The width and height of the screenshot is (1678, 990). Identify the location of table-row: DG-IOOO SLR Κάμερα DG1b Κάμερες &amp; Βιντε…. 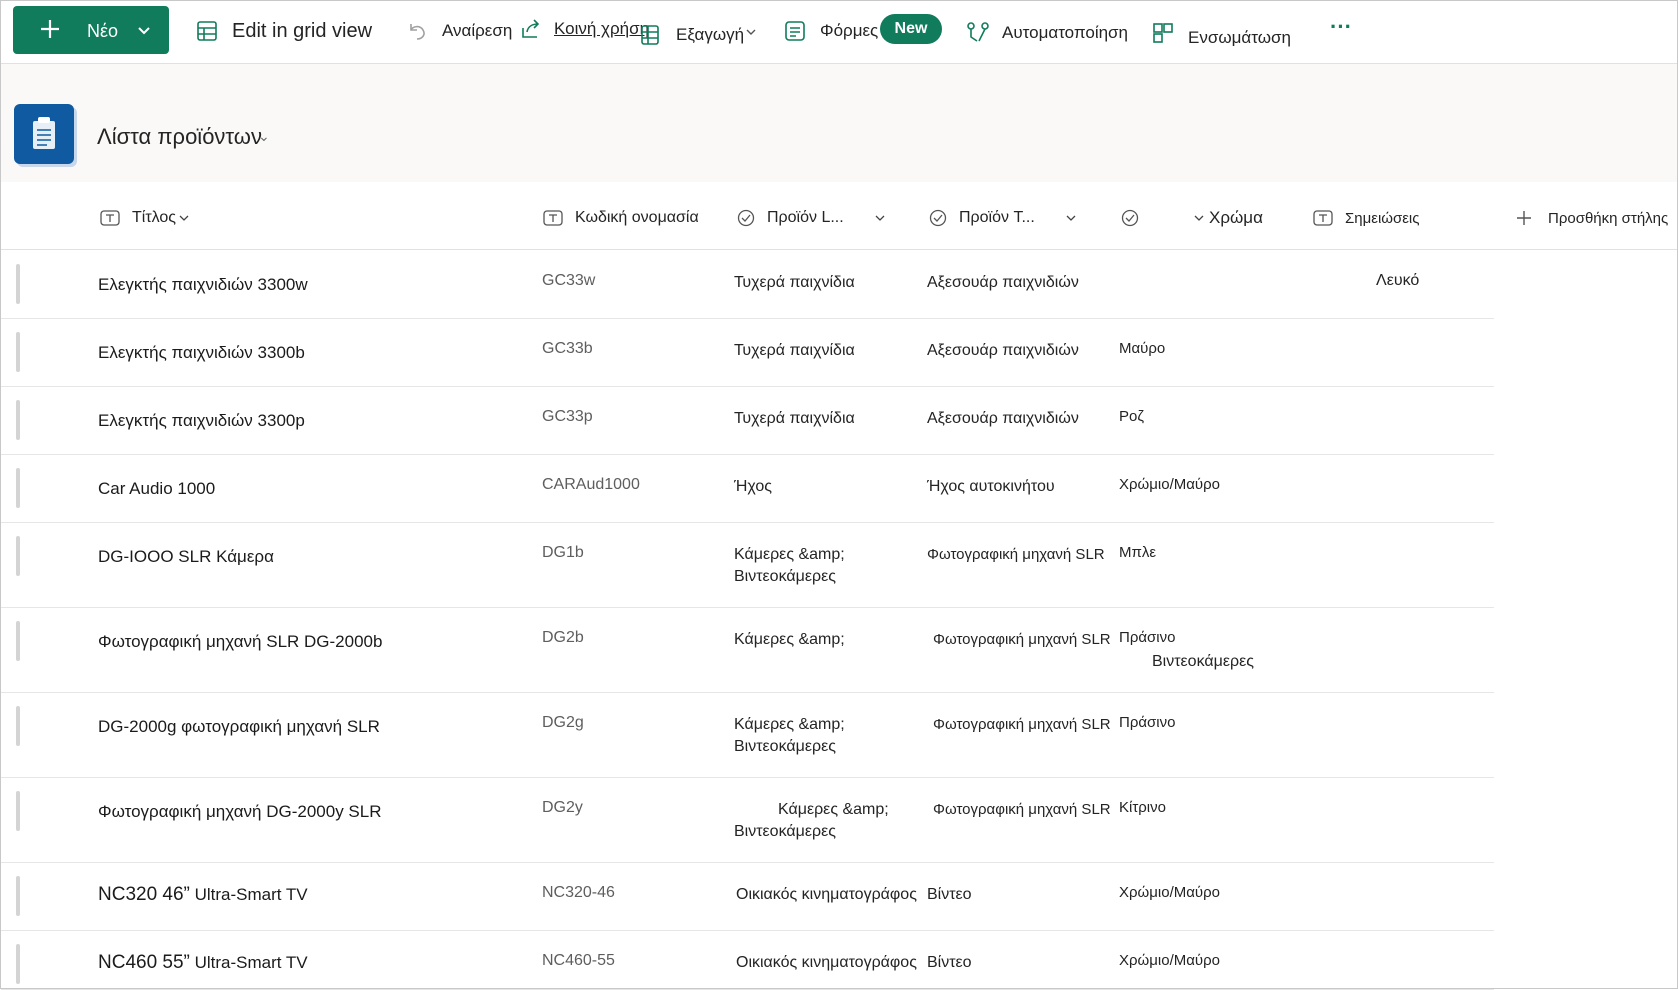
(747, 565).